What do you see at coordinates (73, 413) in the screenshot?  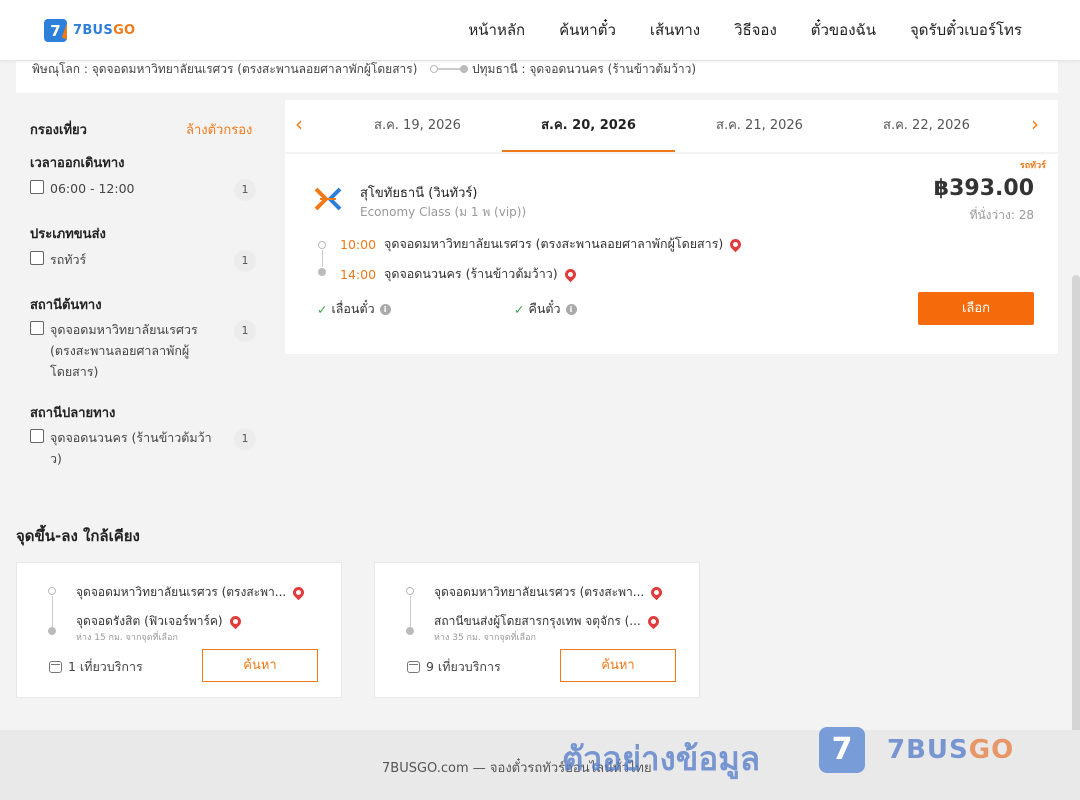 I see `filter-group-destination-station: สถานีปลายทาง` at bounding box center [73, 413].